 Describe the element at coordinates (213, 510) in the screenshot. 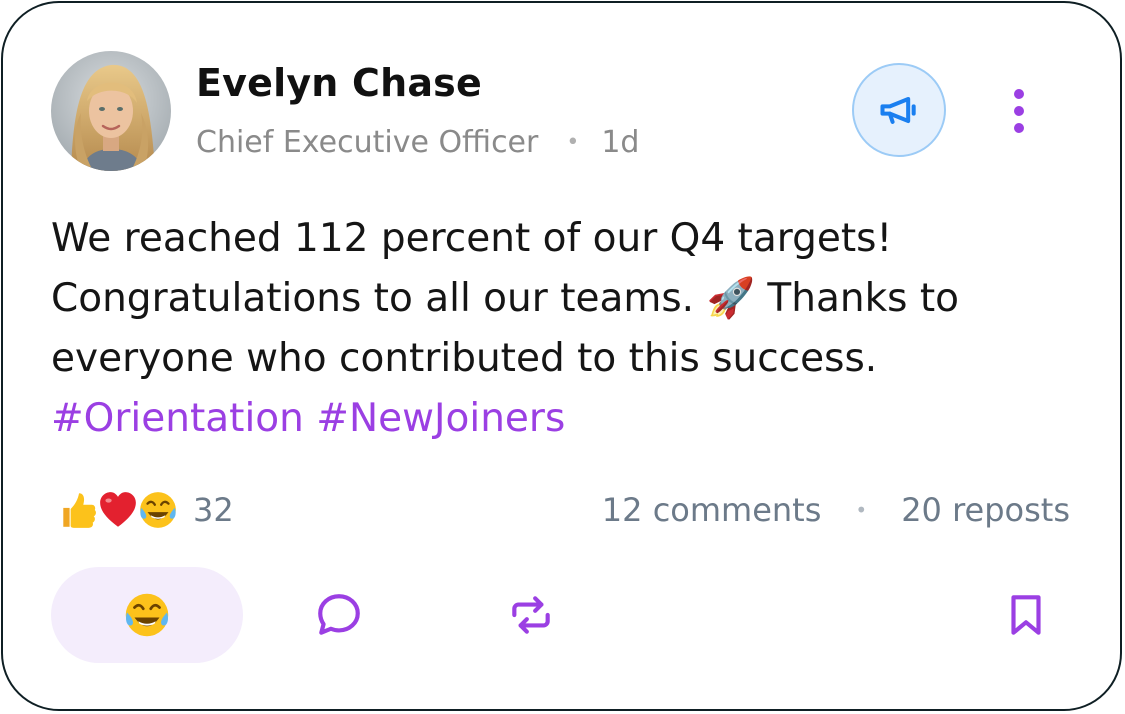

I see `reaction-count: 32` at that location.